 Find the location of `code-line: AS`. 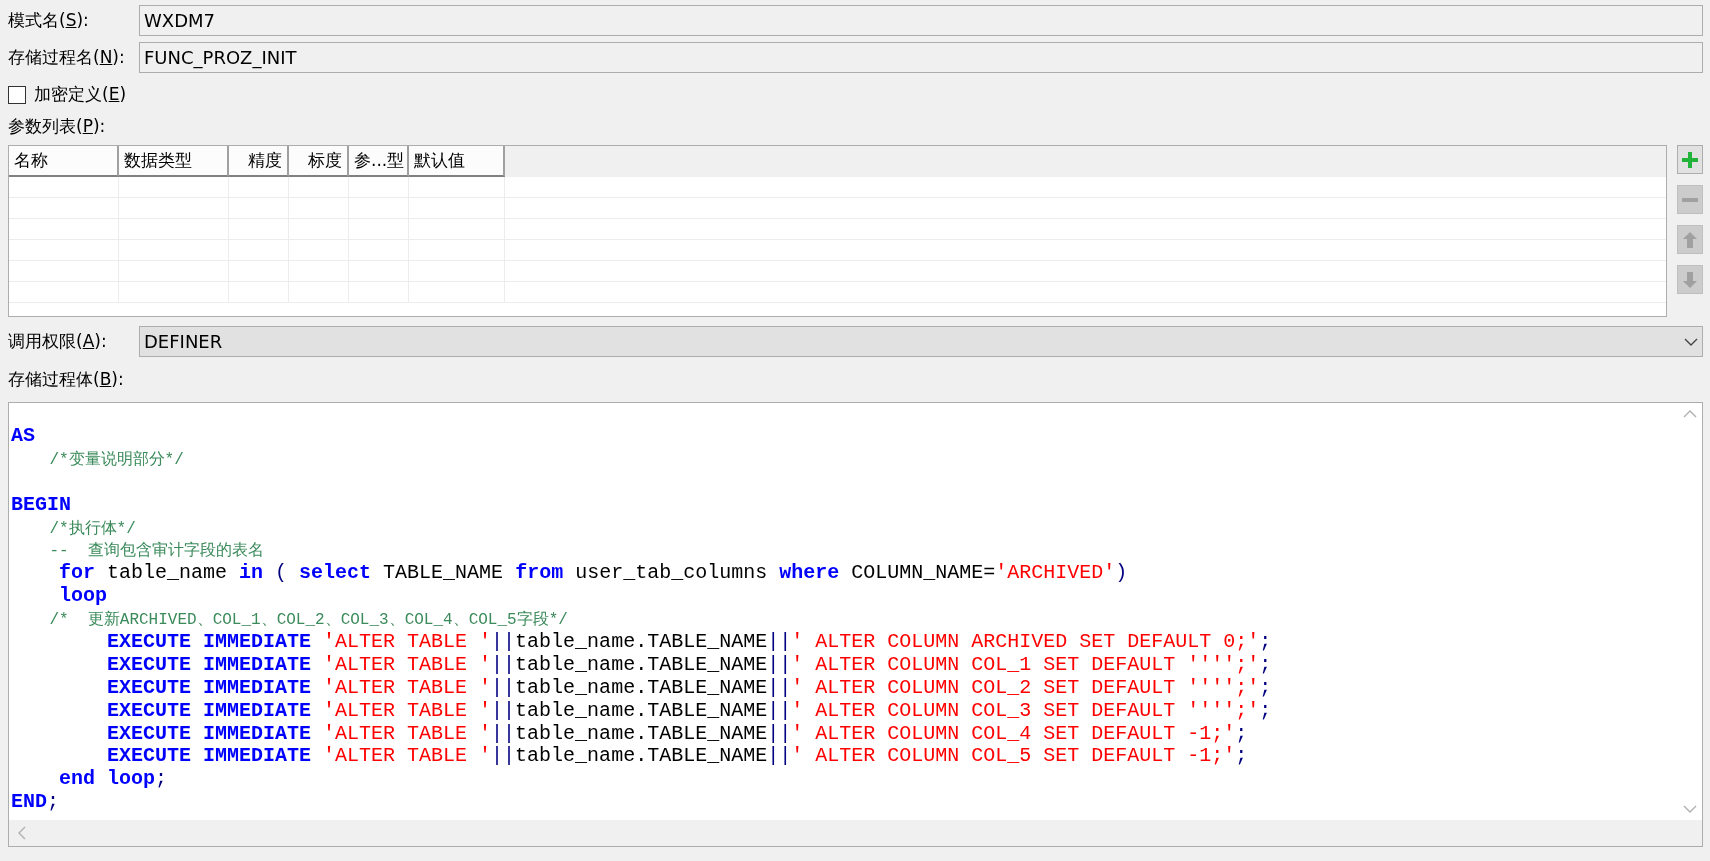

code-line: AS is located at coordinates (23, 436).